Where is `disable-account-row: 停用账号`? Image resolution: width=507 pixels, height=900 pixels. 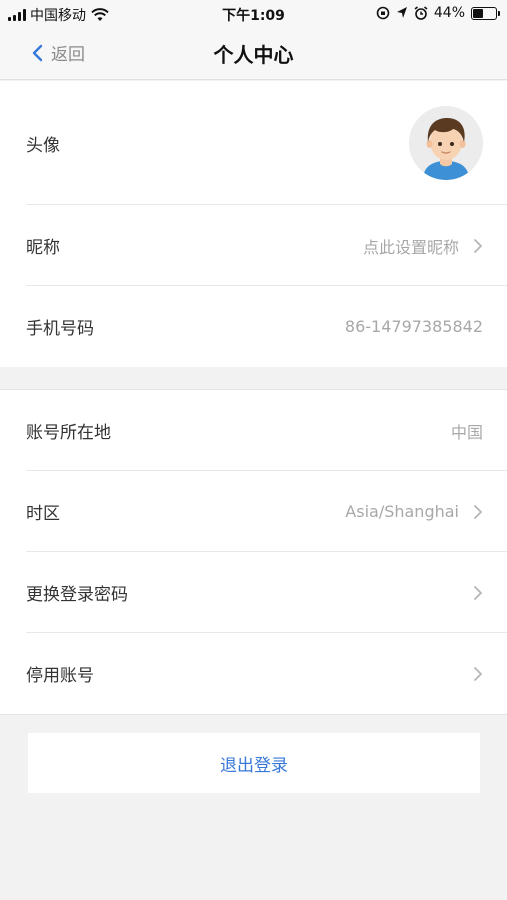
disable-account-row: 停用账号 is located at coordinates (253, 673).